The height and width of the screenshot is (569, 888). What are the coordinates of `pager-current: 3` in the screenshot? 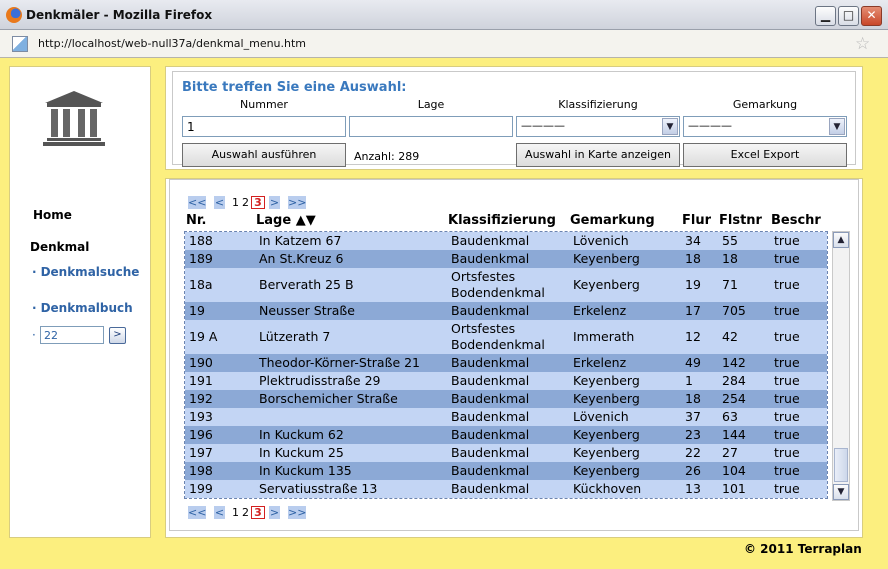 It's located at (258, 512).